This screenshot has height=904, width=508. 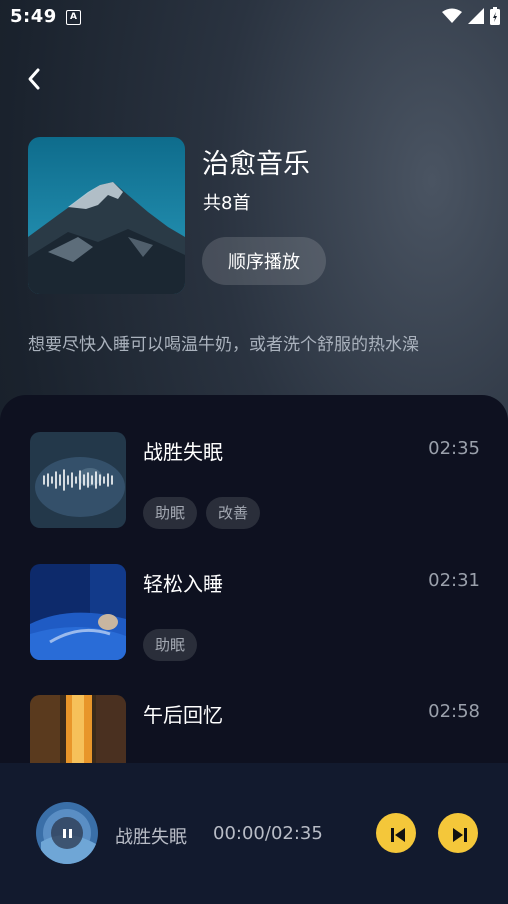 What do you see at coordinates (73, 17) in the screenshot?
I see `notification-a-icon: A` at bounding box center [73, 17].